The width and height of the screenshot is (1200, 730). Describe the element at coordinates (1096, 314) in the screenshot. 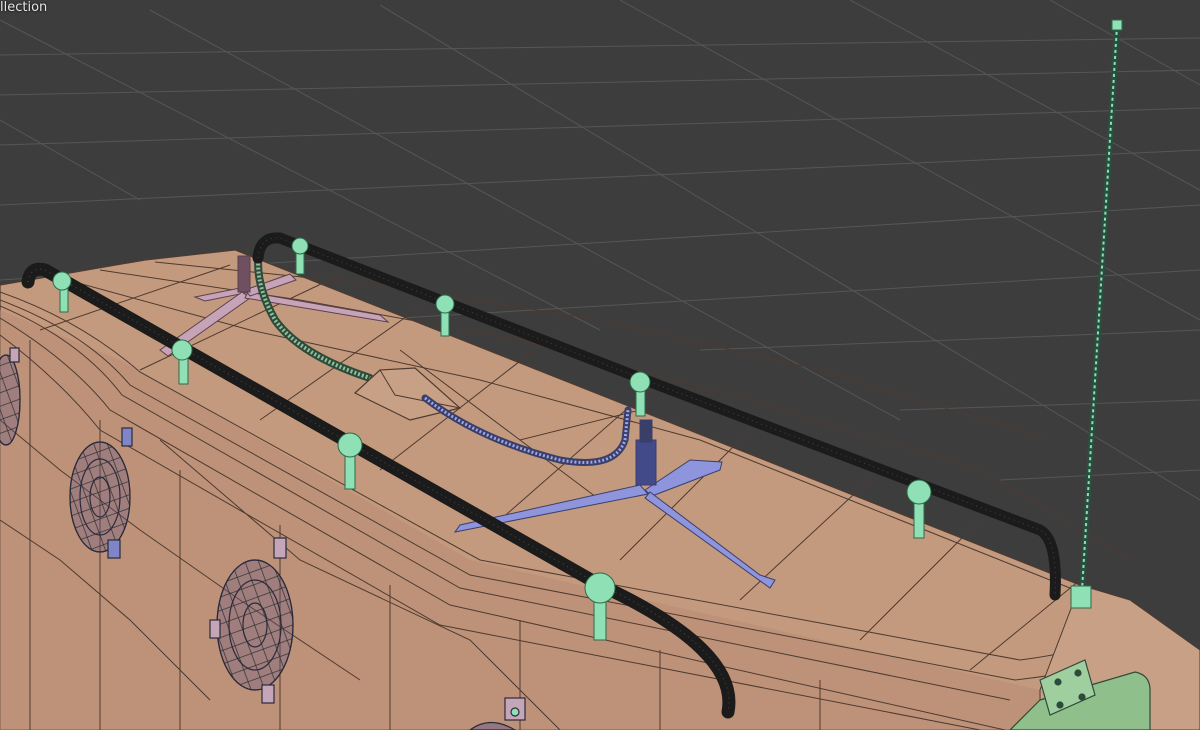

I see `antenna` at that location.